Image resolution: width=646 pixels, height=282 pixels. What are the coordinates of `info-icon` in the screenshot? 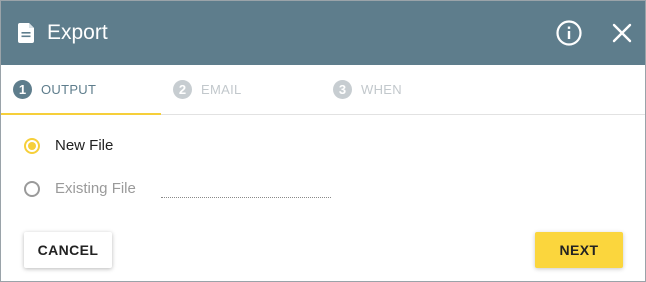 It's located at (569, 33).